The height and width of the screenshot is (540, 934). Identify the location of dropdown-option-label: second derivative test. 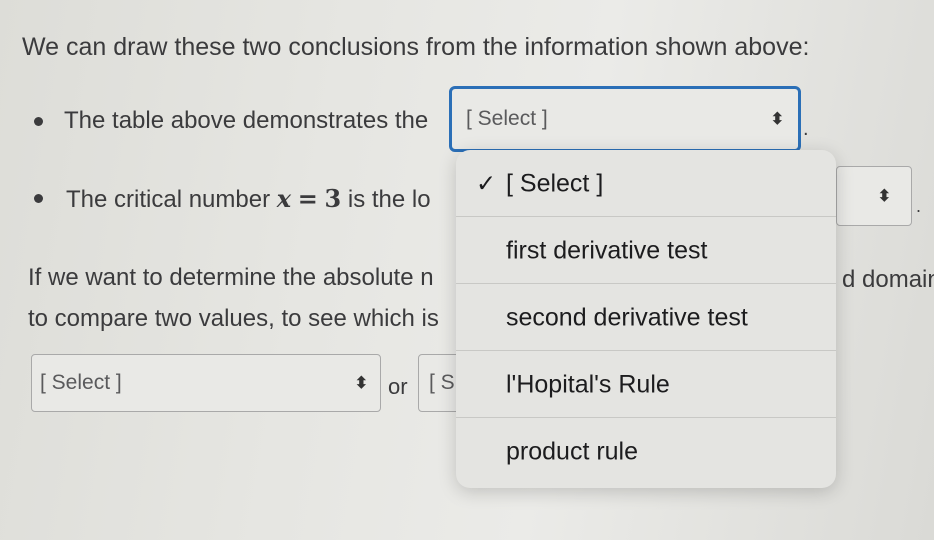
(627, 317).